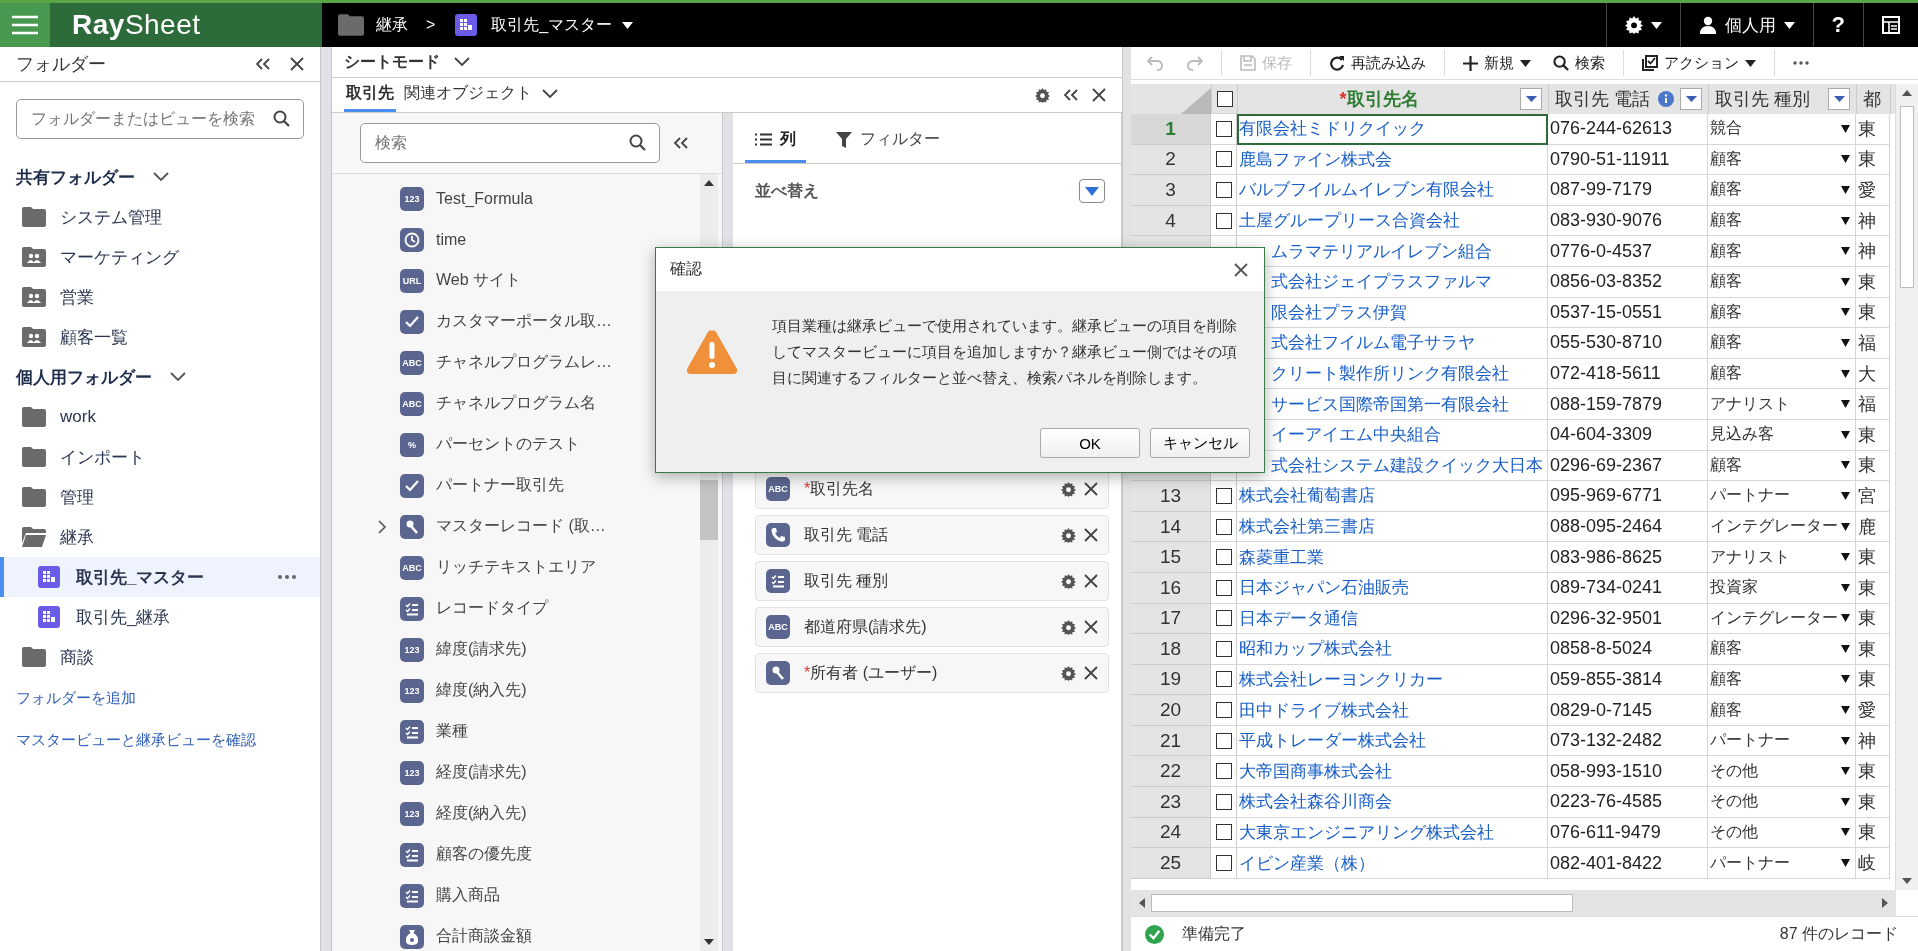 The width and height of the screenshot is (1918, 951). Describe the element at coordinates (1628, 496) in the screenshot. I see `table-cell: 095-969-6771` at that location.